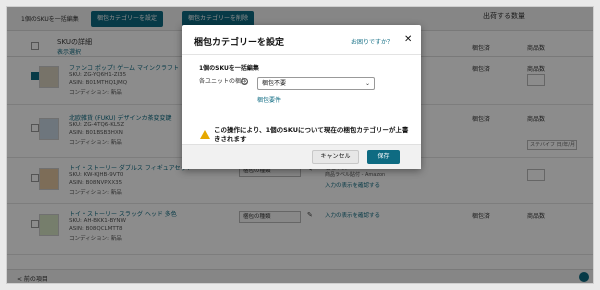 The width and height of the screenshot is (600, 290). What do you see at coordinates (316, 83) in the screenshot?
I see `prep-category-select: 梱包不要 ⌄` at bounding box center [316, 83].